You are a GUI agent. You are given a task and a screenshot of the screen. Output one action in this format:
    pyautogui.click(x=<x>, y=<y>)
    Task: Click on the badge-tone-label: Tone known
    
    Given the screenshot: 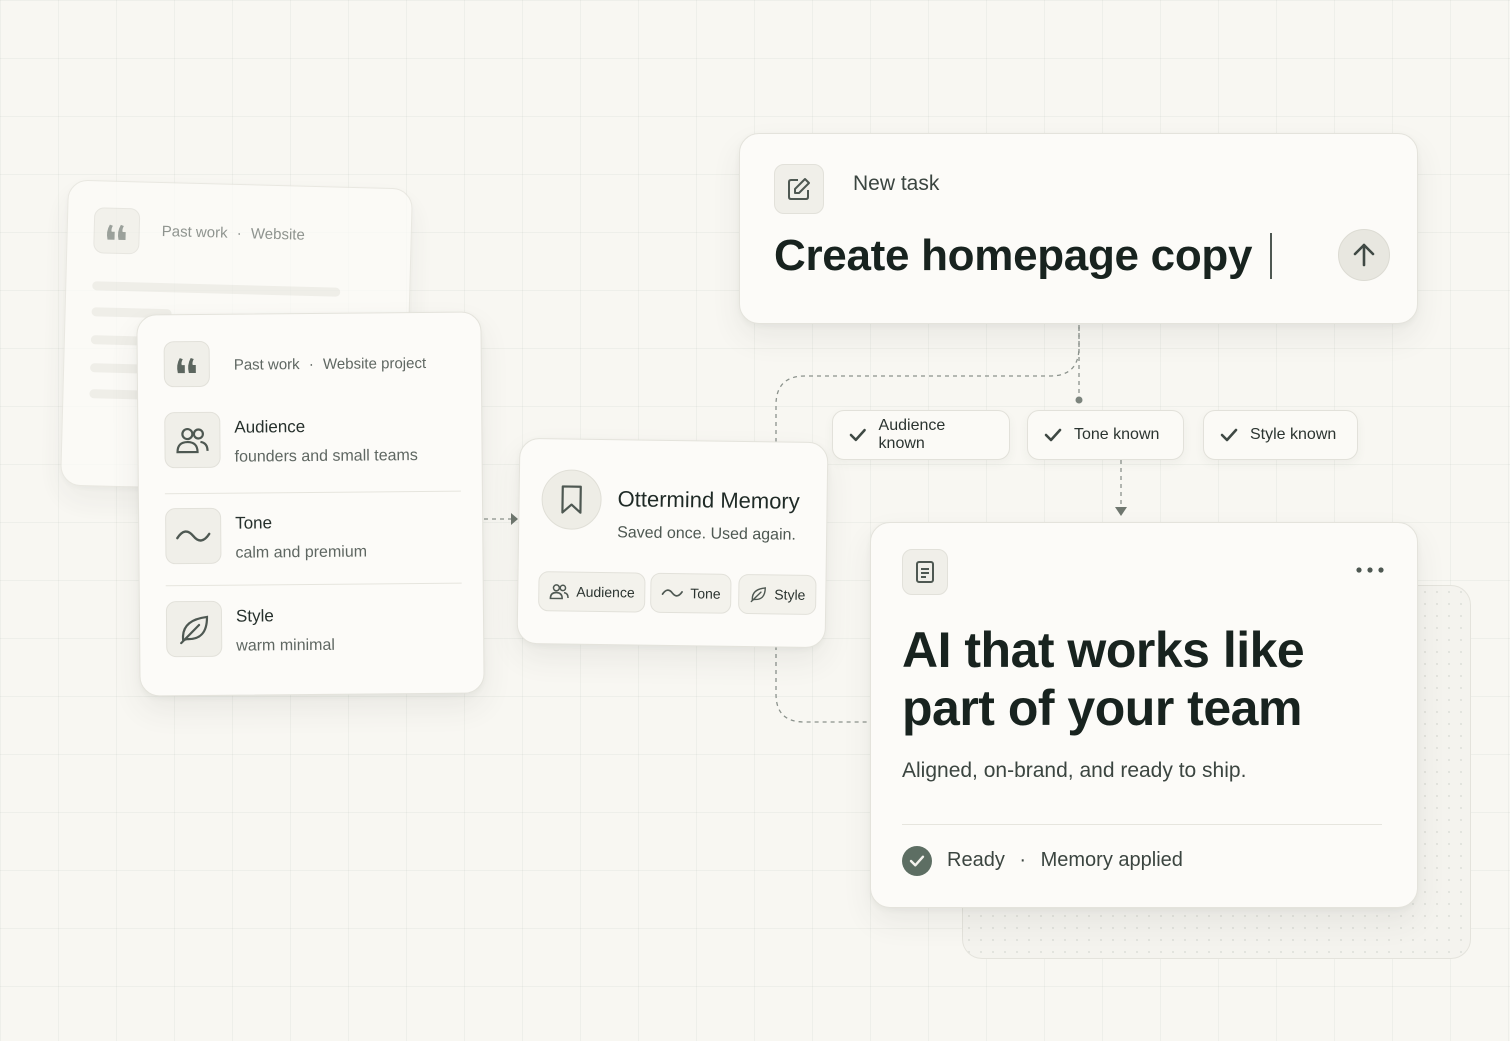 What is the action you would take?
    pyautogui.click(x=1117, y=434)
    